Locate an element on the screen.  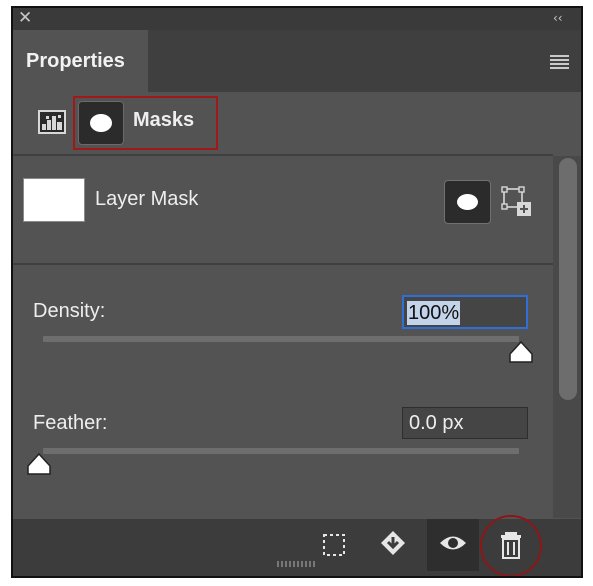
delete-annotation-highlight is located at coordinates (511, 545).